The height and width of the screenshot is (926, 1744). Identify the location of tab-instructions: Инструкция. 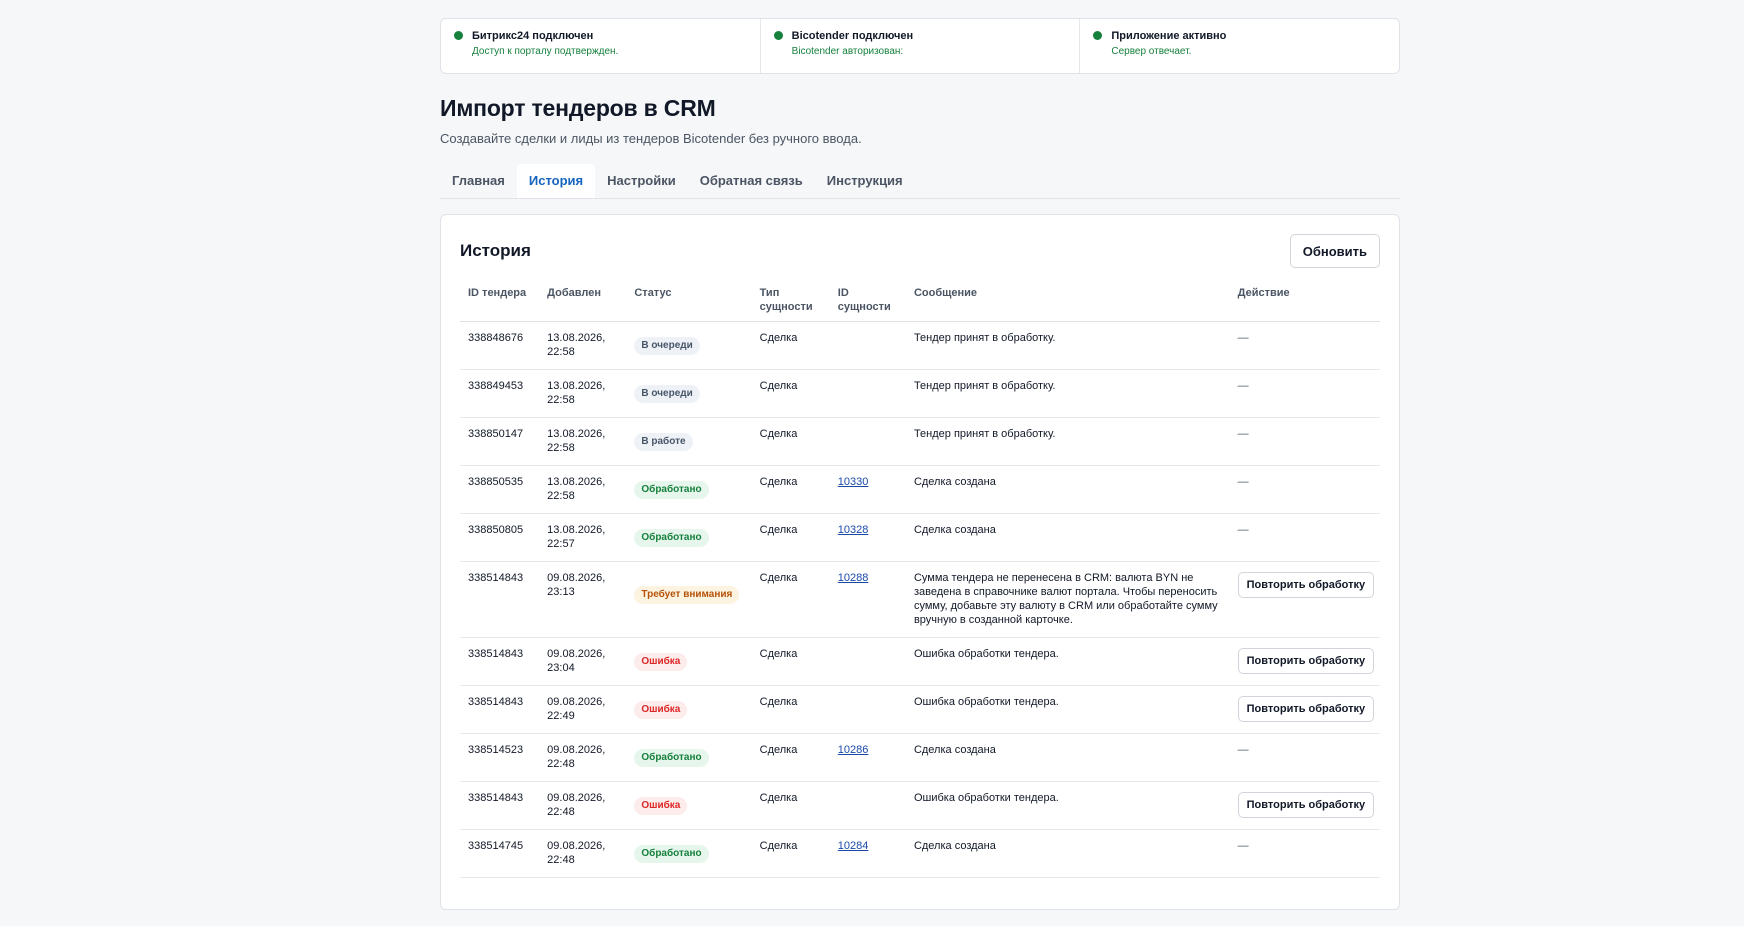
(865, 181).